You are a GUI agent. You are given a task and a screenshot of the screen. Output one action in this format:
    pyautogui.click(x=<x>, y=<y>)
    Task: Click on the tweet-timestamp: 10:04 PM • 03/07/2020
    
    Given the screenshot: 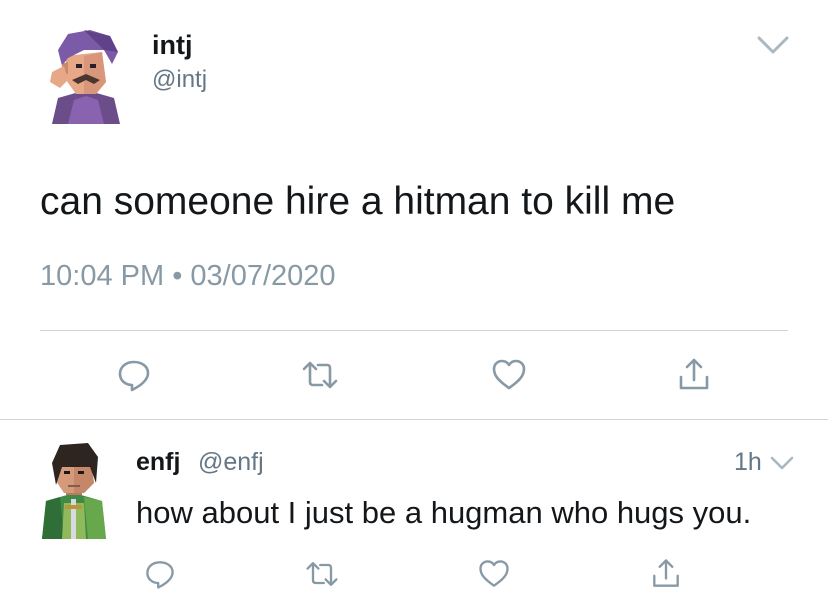 What is the action you would take?
    pyautogui.click(x=188, y=276)
    